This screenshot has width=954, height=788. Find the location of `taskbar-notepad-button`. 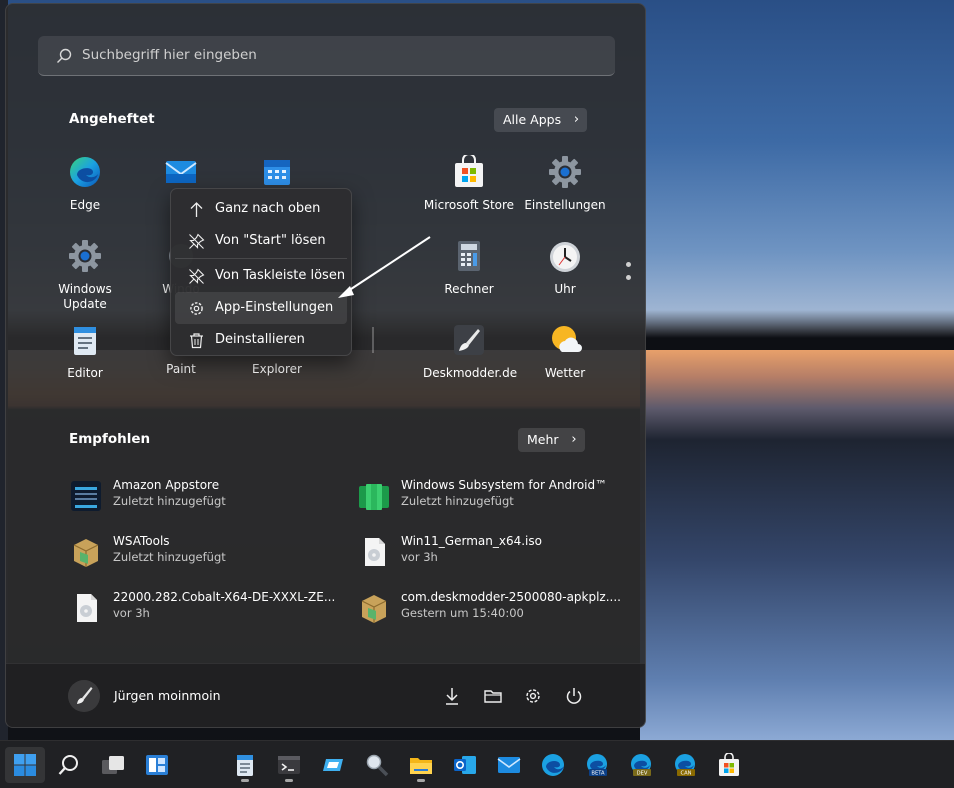

taskbar-notepad-button is located at coordinates (245, 765).